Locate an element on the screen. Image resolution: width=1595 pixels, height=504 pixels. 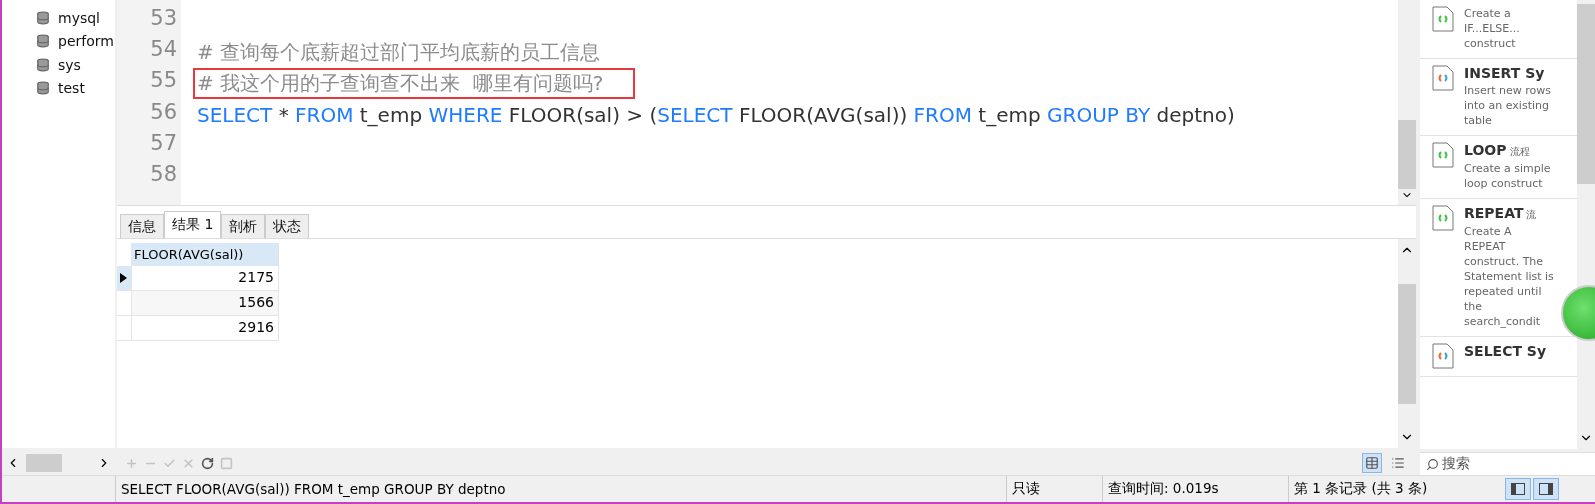
line-number: 56 is located at coordinates (163, 112).